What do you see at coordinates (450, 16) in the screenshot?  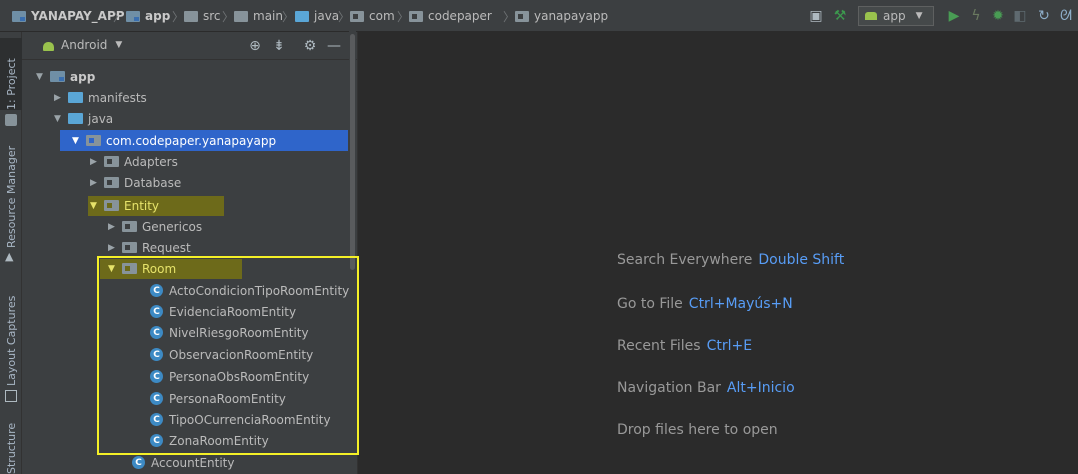 I see `breadcrumb-codepaper: codepaper` at bounding box center [450, 16].